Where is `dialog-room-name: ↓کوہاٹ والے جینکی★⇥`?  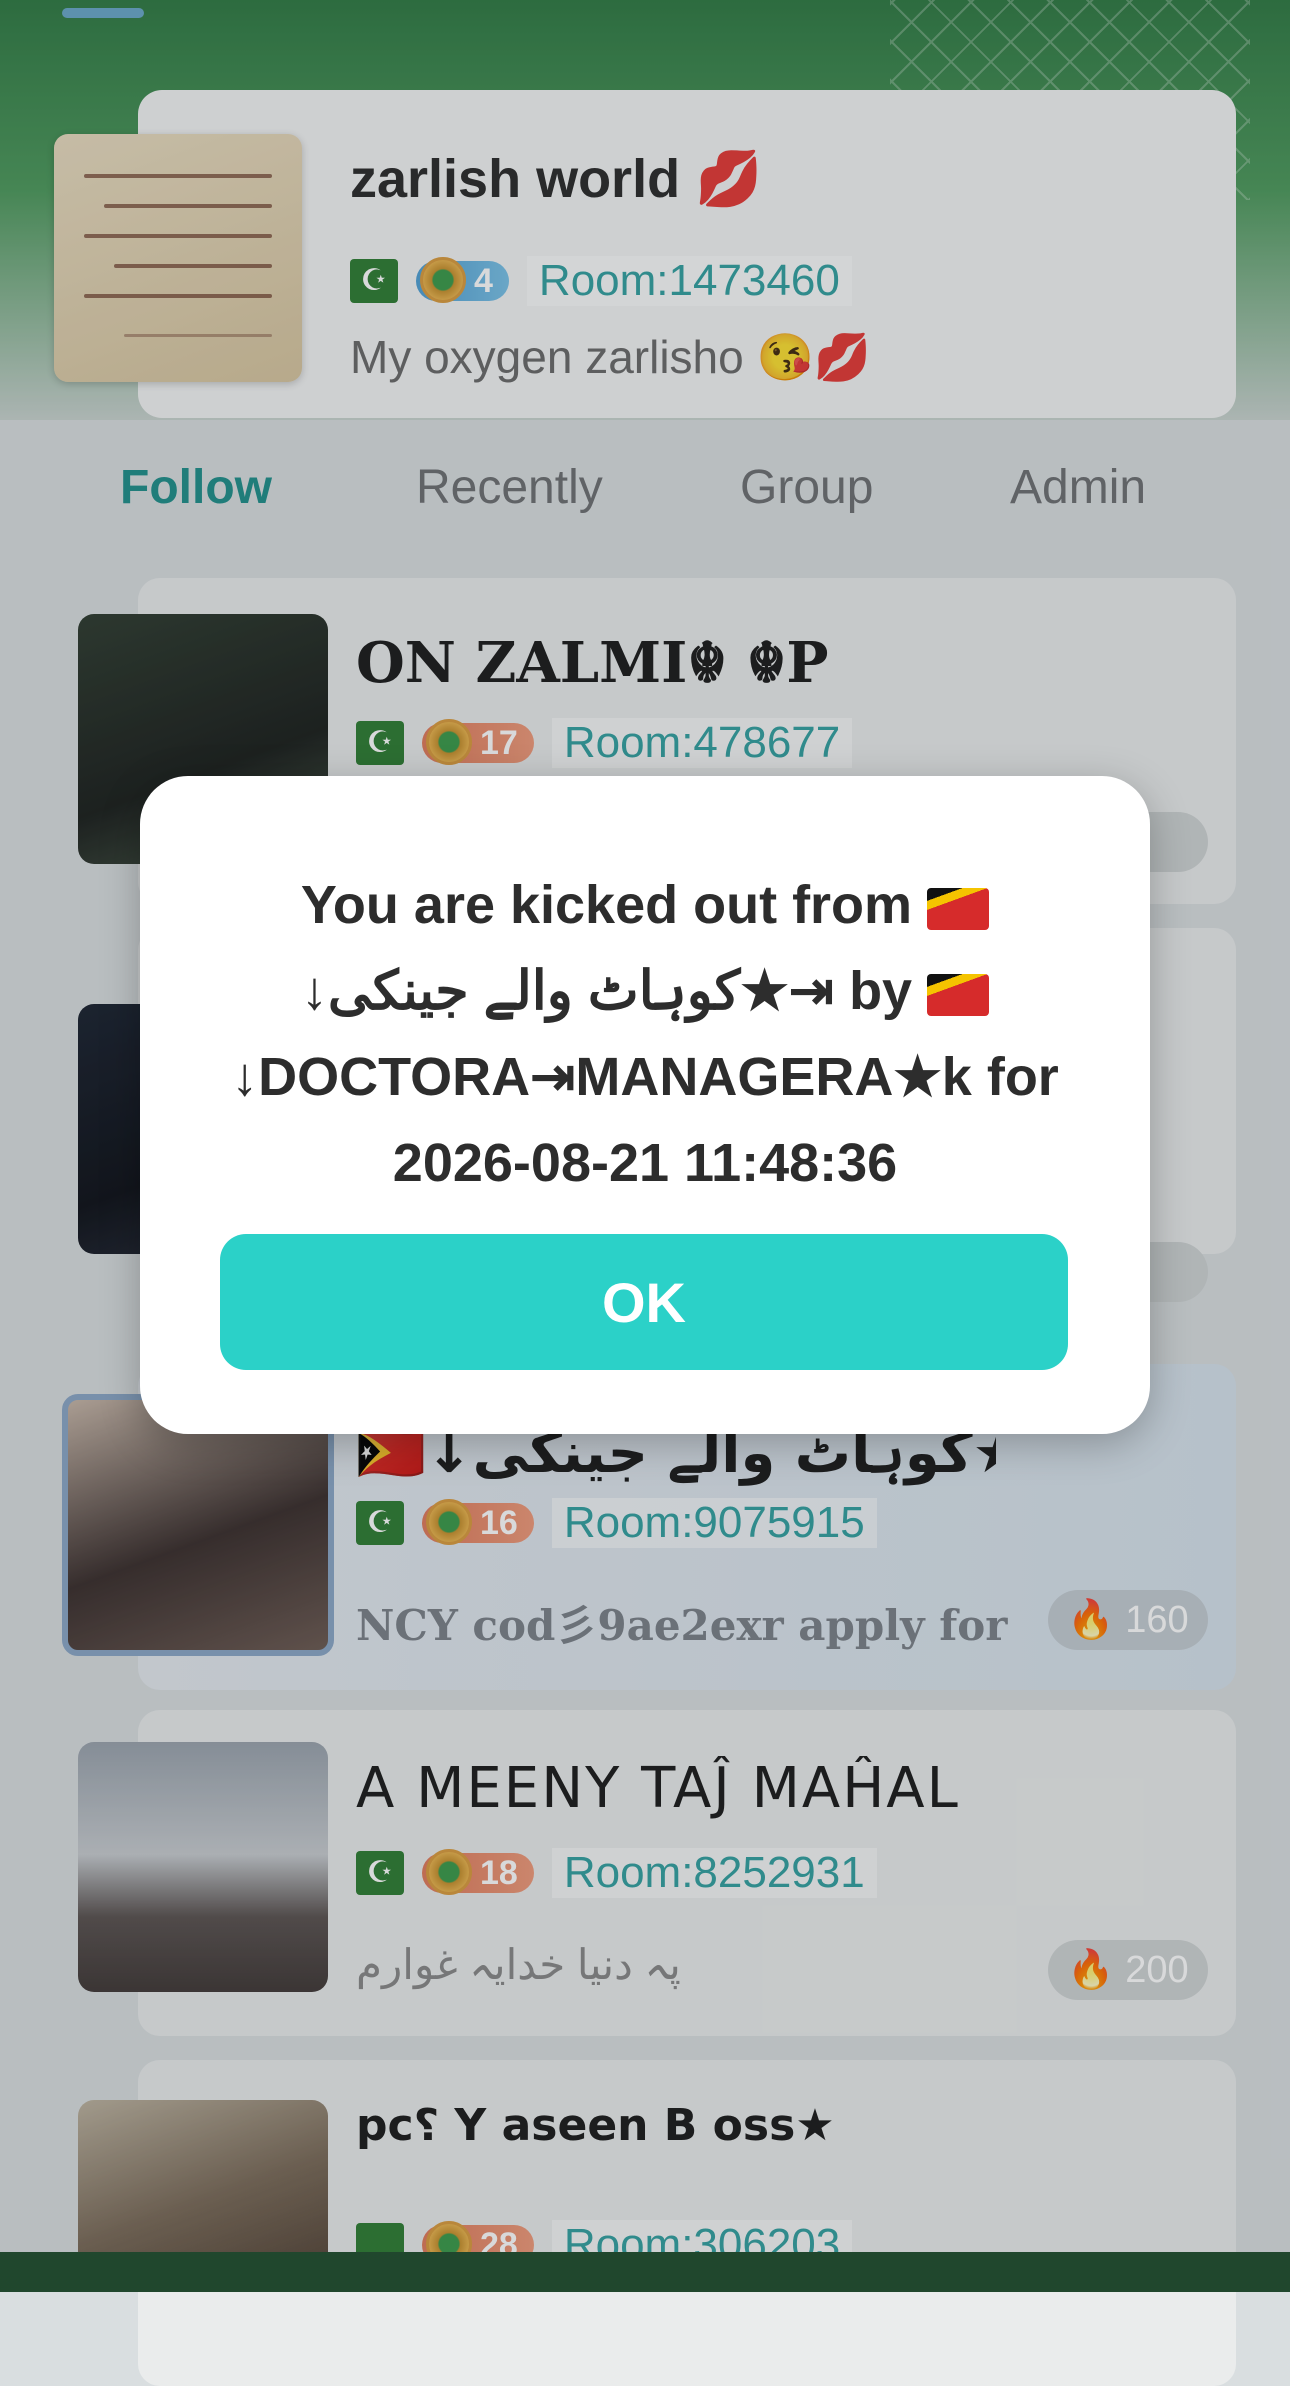 dialog-room-name: ↓کوہاٹ والے جینکی★⇥ is located at coordinates (567, 991).